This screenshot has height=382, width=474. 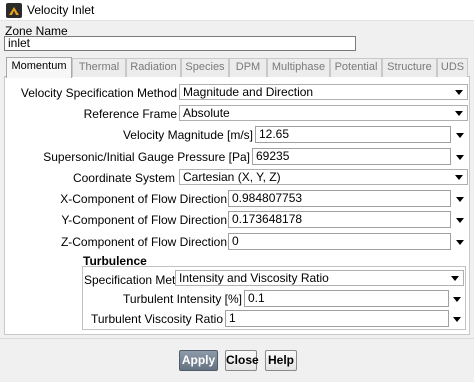 I want to click on y-component-input: 0.173648178, so click(x=339, y=219).